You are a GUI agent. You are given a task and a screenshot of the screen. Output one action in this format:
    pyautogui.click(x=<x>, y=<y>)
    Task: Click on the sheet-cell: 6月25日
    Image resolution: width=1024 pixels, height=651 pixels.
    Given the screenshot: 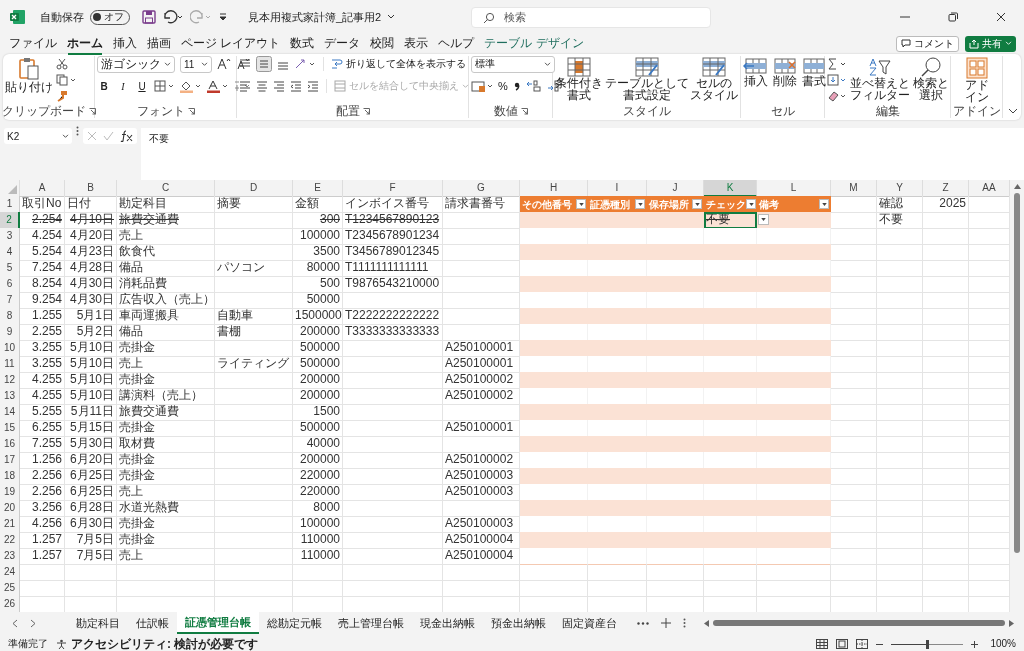 What is the action you would take?
    pyautogui.click(x=91, y=476)
    